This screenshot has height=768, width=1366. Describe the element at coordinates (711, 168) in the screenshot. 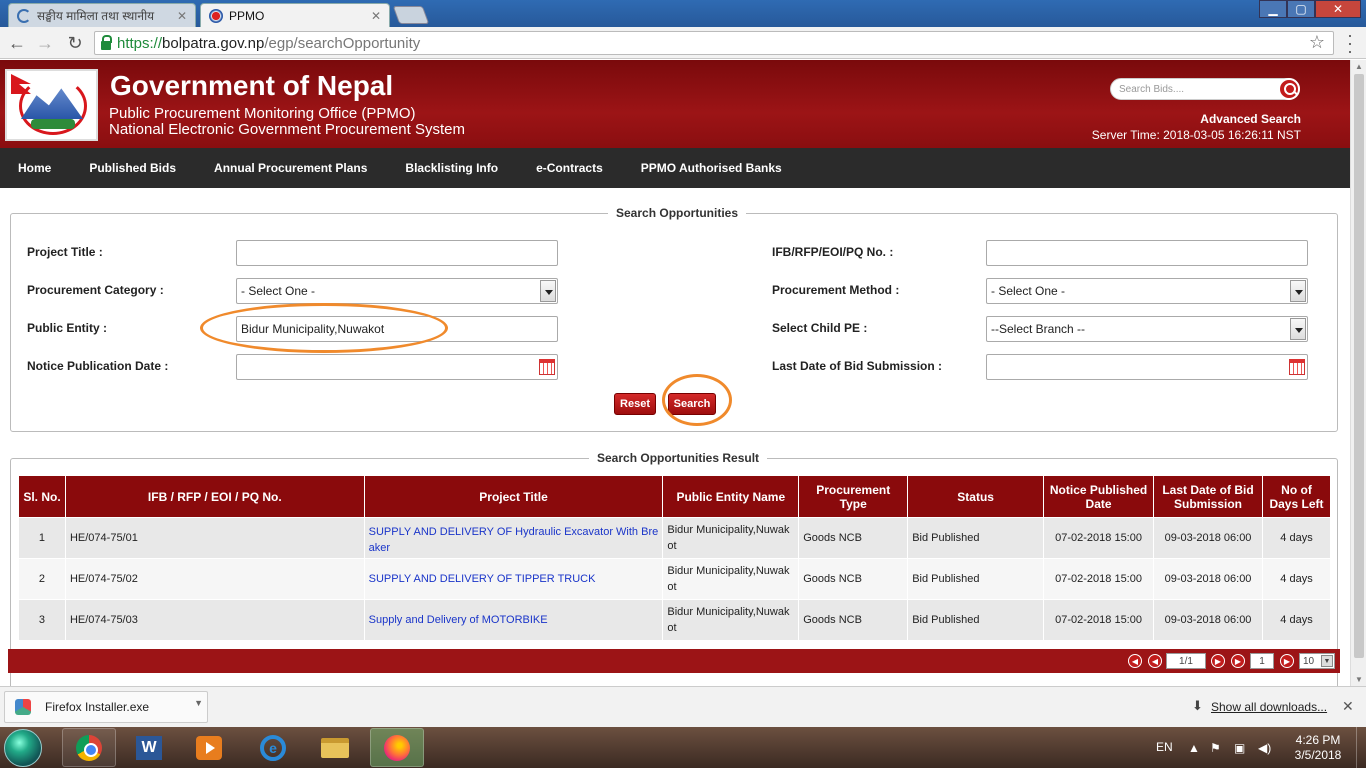

I see `nav-ppmo-authorised-banks: PPMO Authorised Banks` at that location.